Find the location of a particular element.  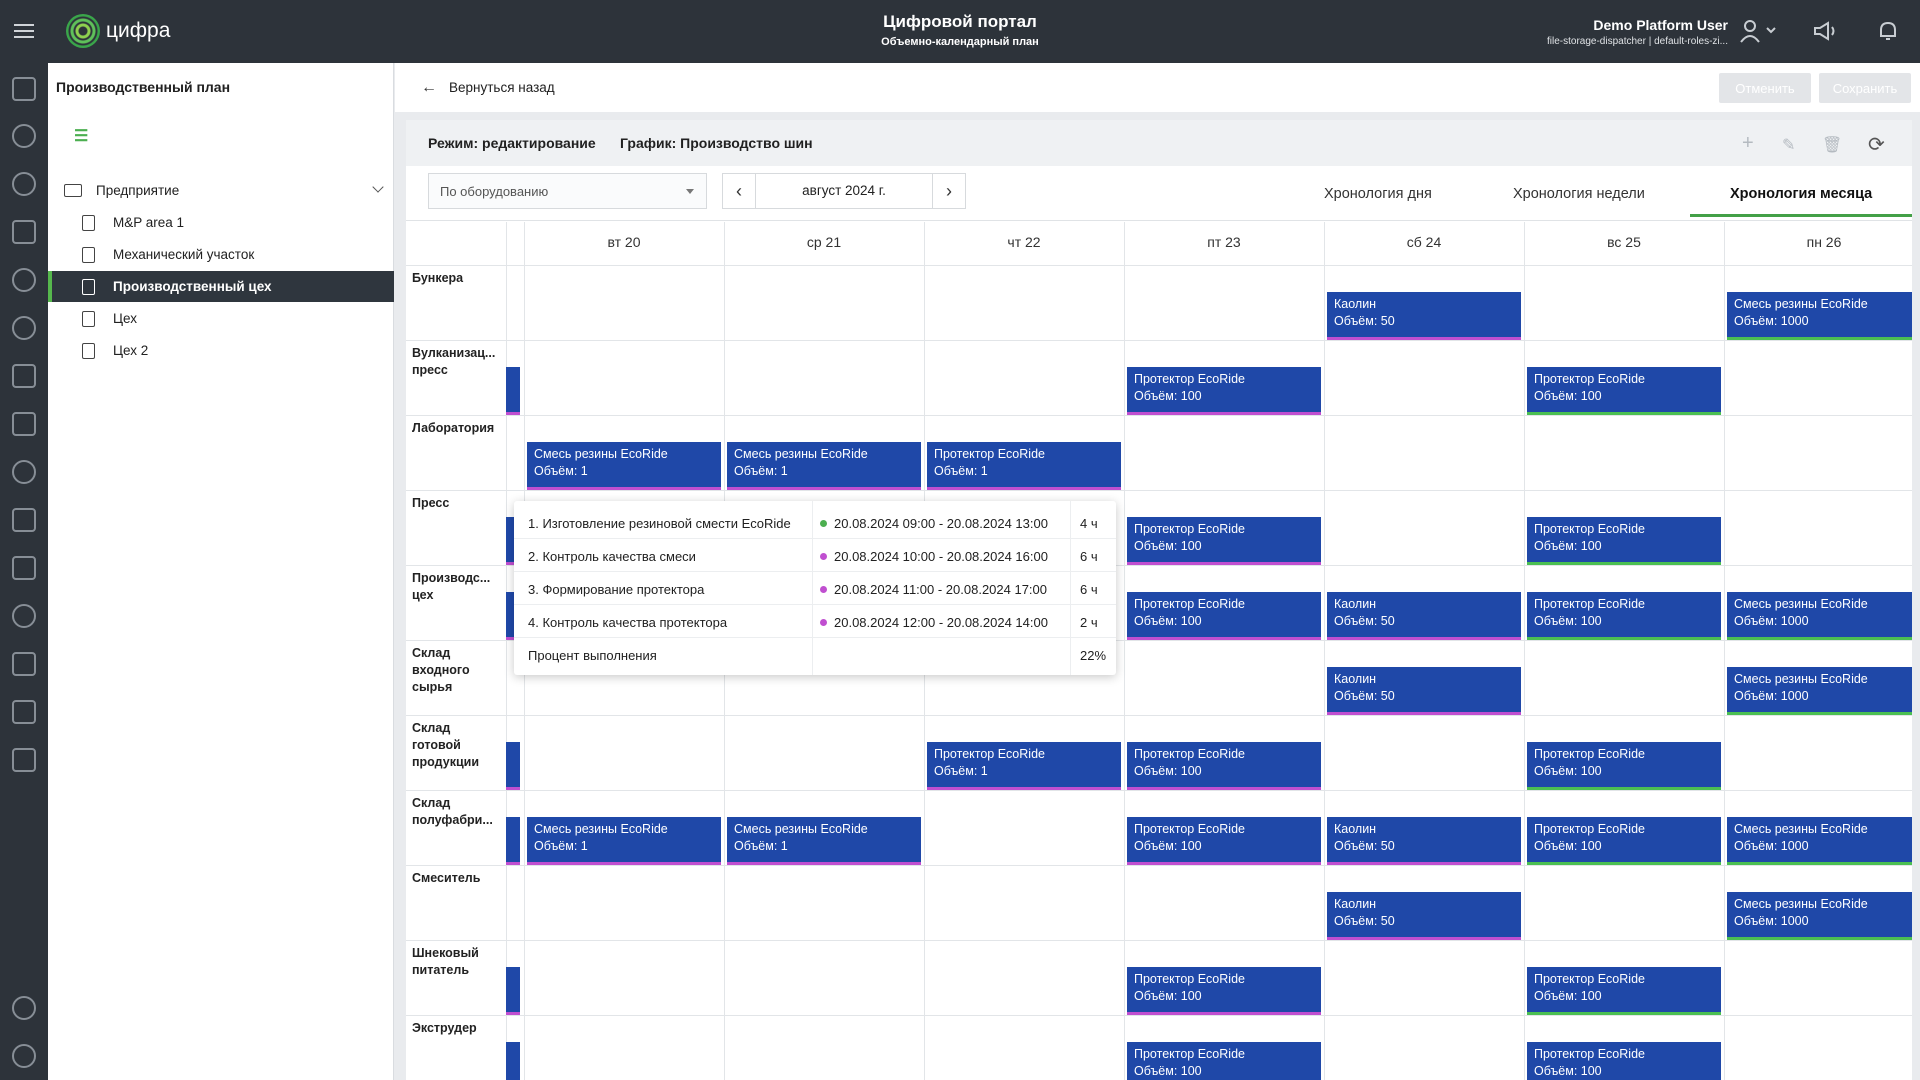

back-link: Вернуться назад is located at coordinates (502, 87).